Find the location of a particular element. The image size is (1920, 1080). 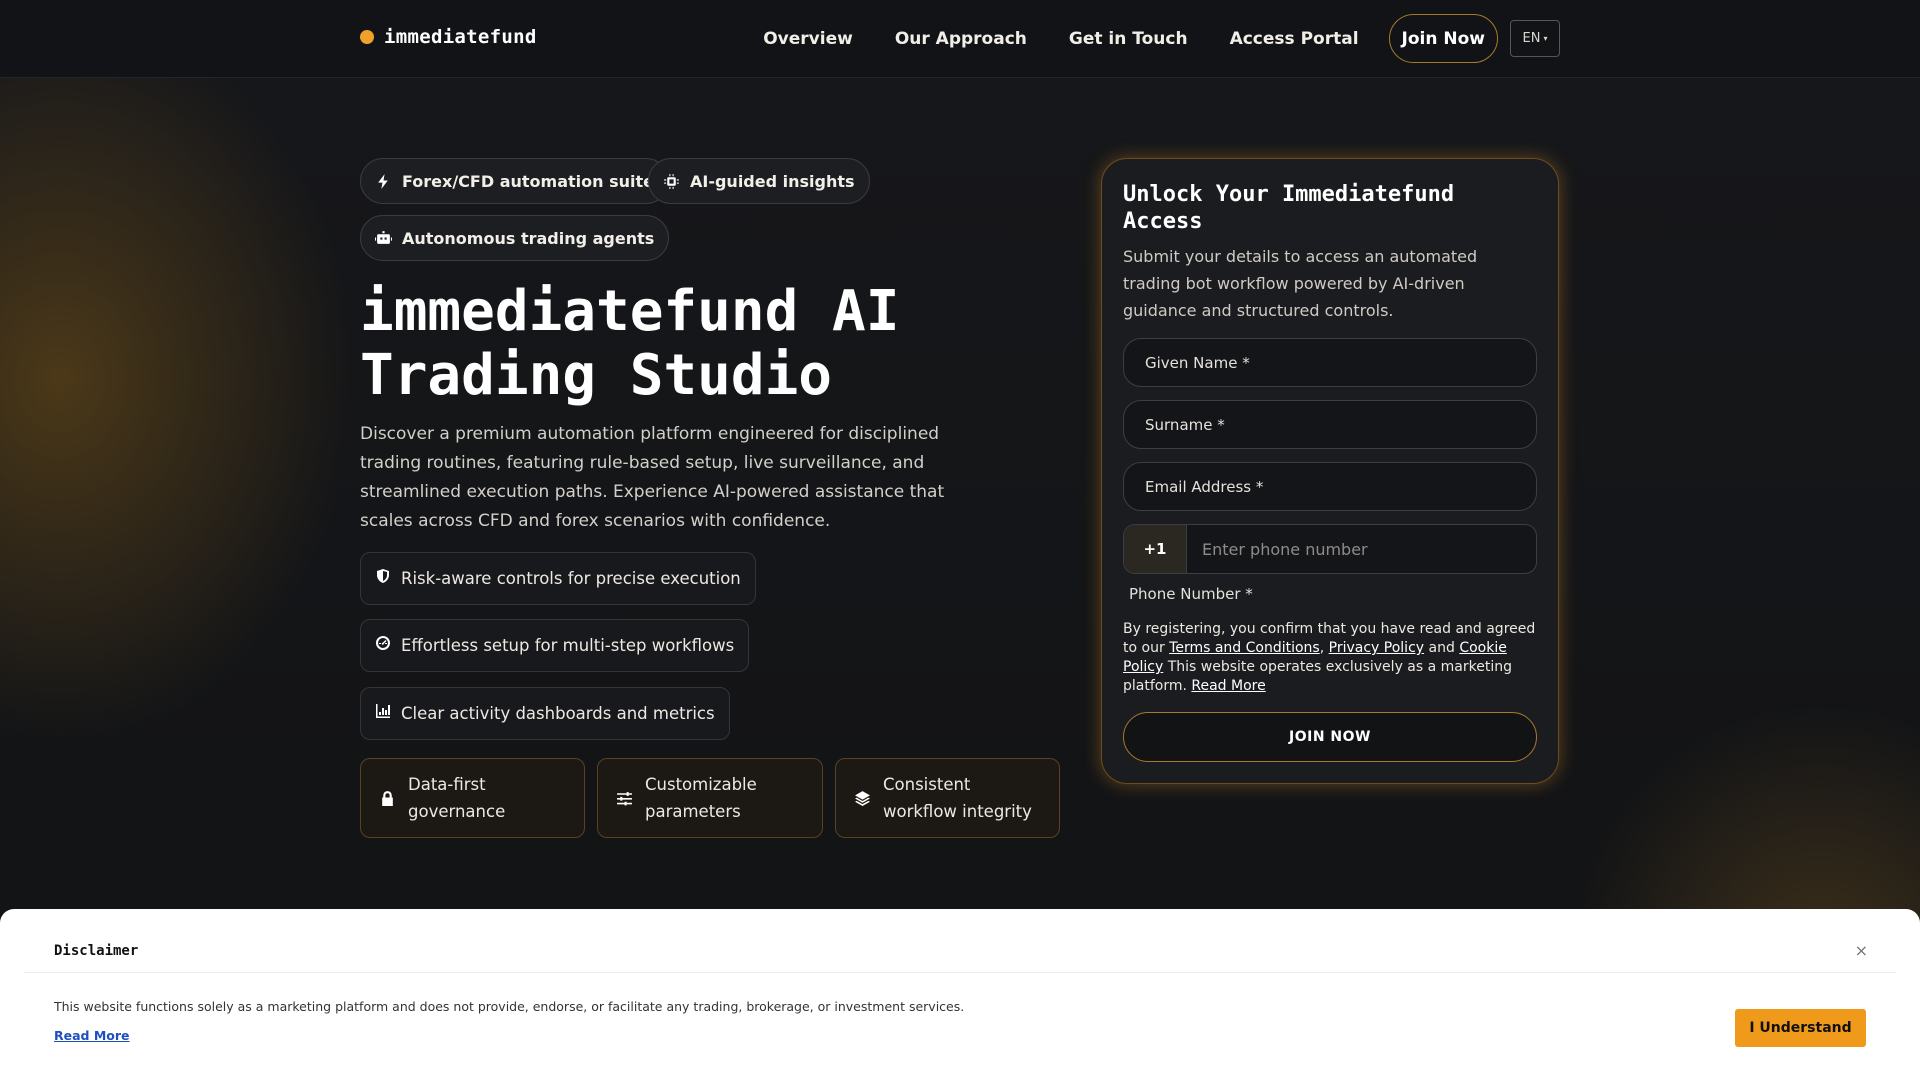

consent-read-more-link: Read More is located at coordinates (1228, 686).